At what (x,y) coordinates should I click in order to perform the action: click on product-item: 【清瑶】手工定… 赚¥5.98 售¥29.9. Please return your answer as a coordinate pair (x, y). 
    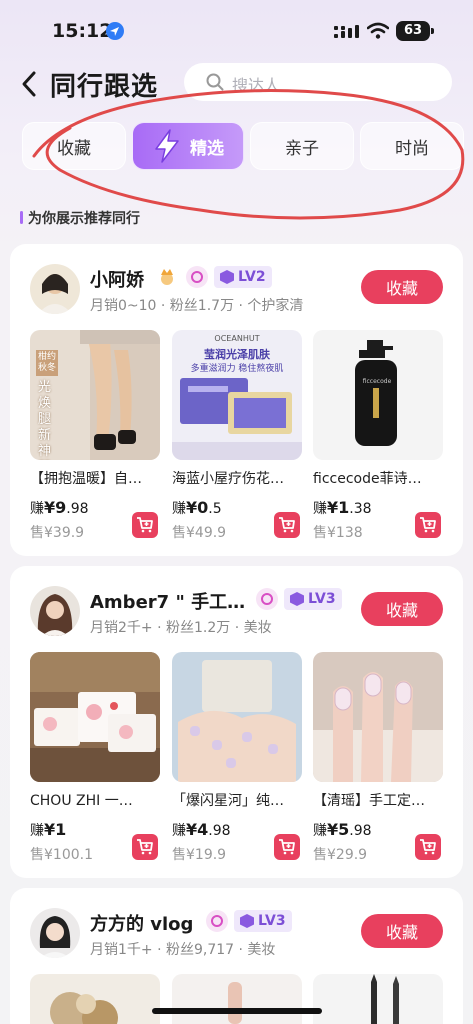
    Looking at the image, I should click on (378, 758).